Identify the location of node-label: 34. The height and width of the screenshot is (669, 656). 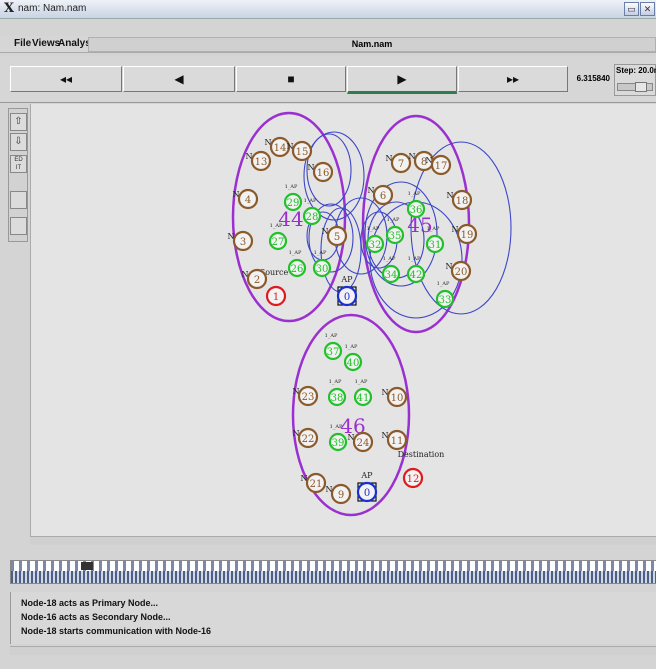
(391, 275).